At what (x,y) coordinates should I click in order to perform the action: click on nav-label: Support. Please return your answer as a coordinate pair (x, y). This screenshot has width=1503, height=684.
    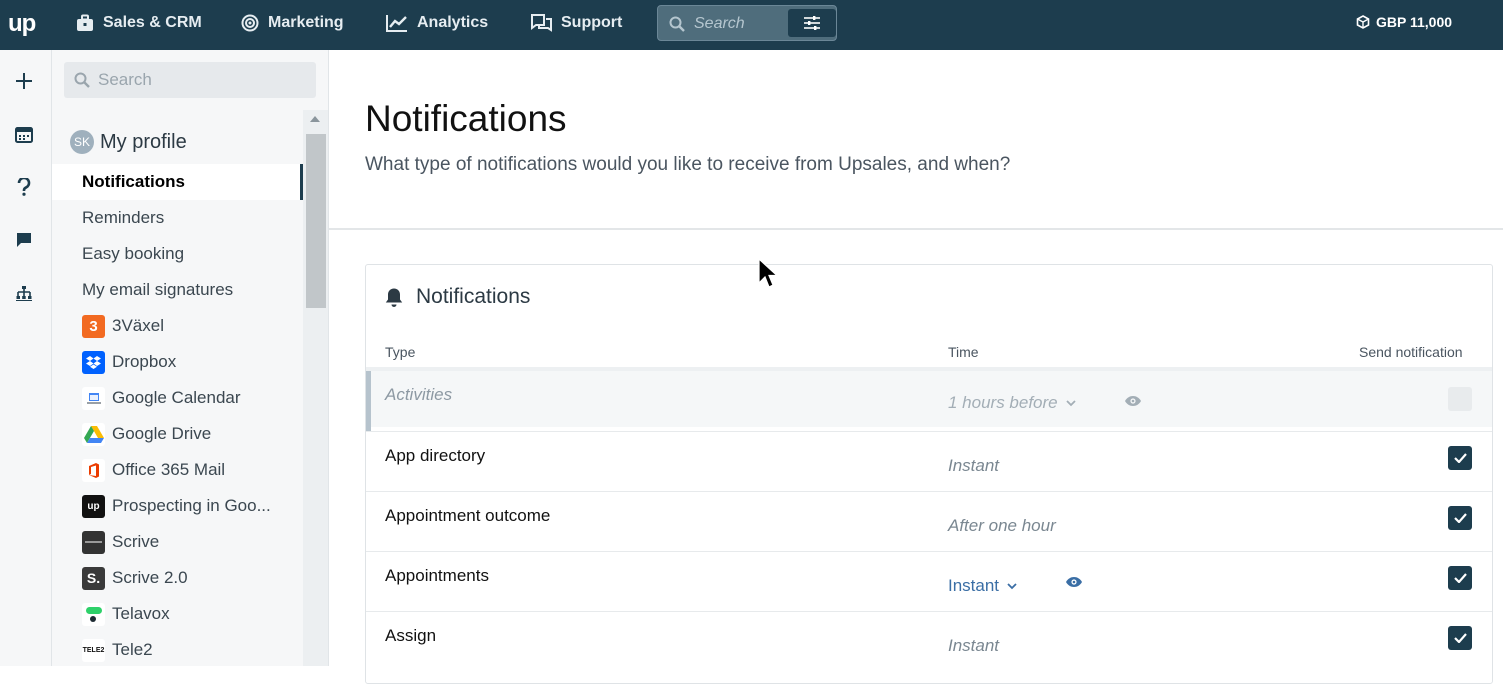
    Looking at the image, I should click on (592, 22).